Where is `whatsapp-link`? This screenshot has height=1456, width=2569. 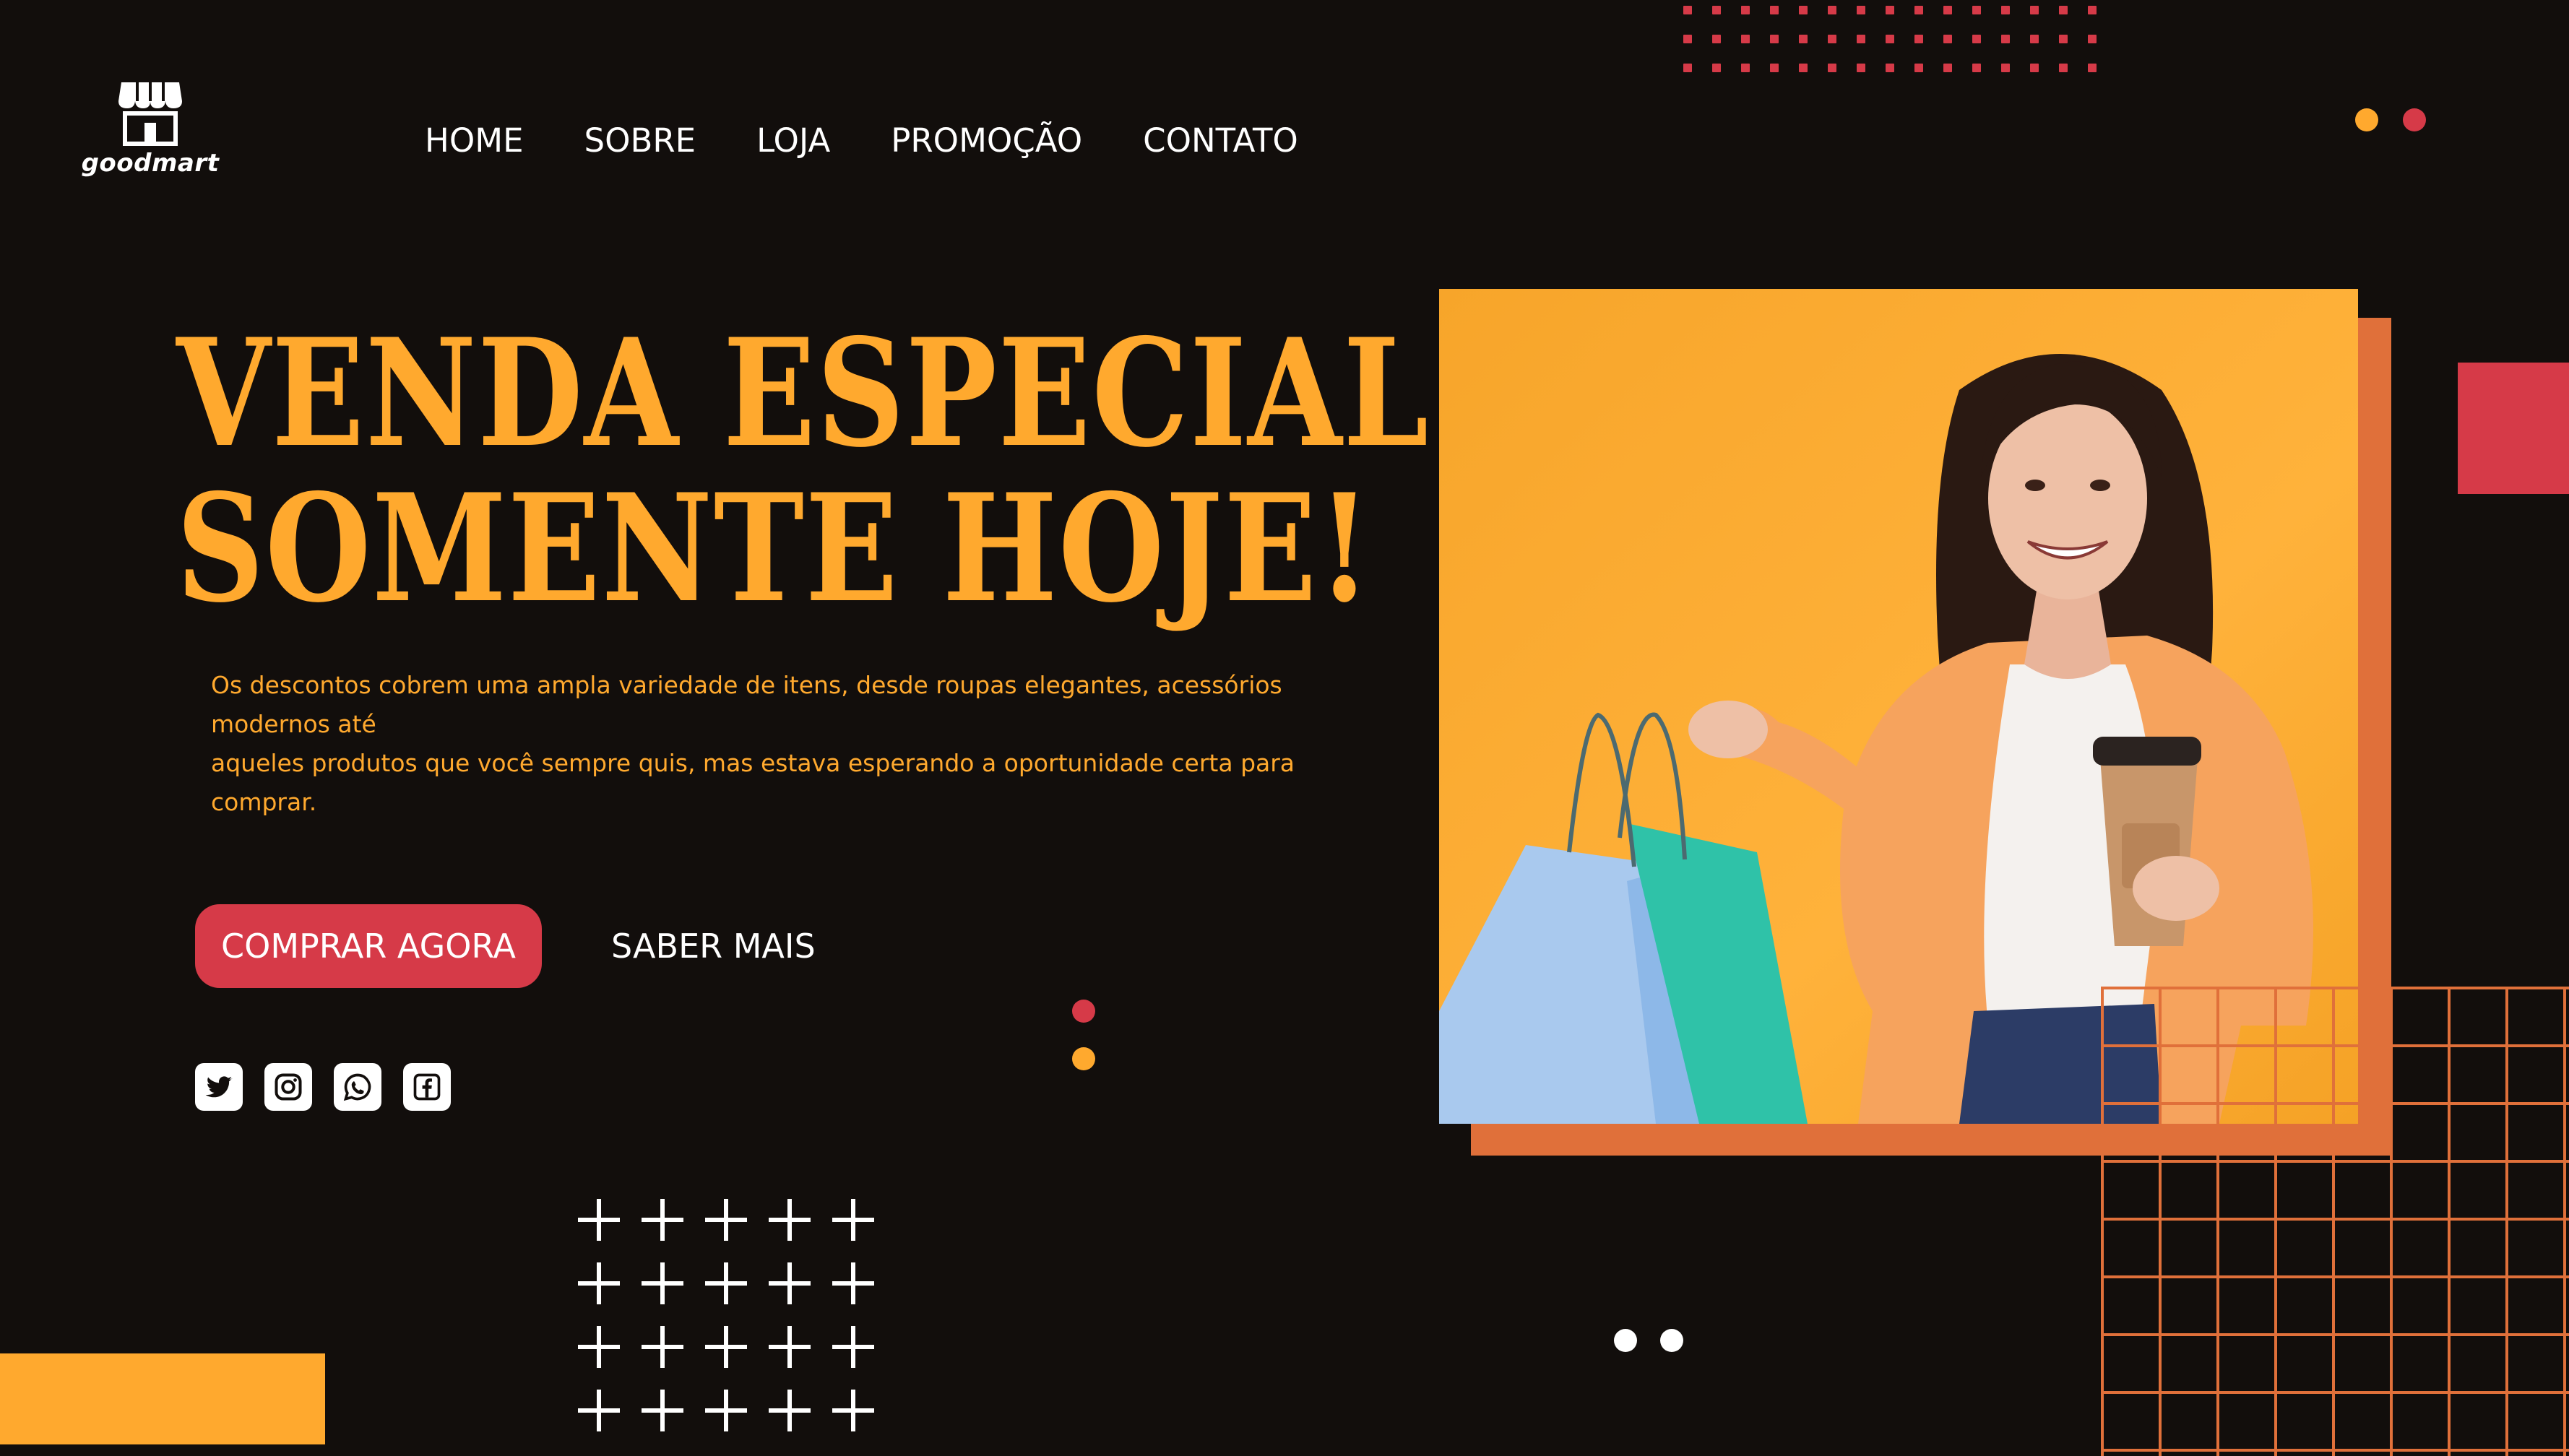
whatsapp-link is located at coordinates (358, 1087).